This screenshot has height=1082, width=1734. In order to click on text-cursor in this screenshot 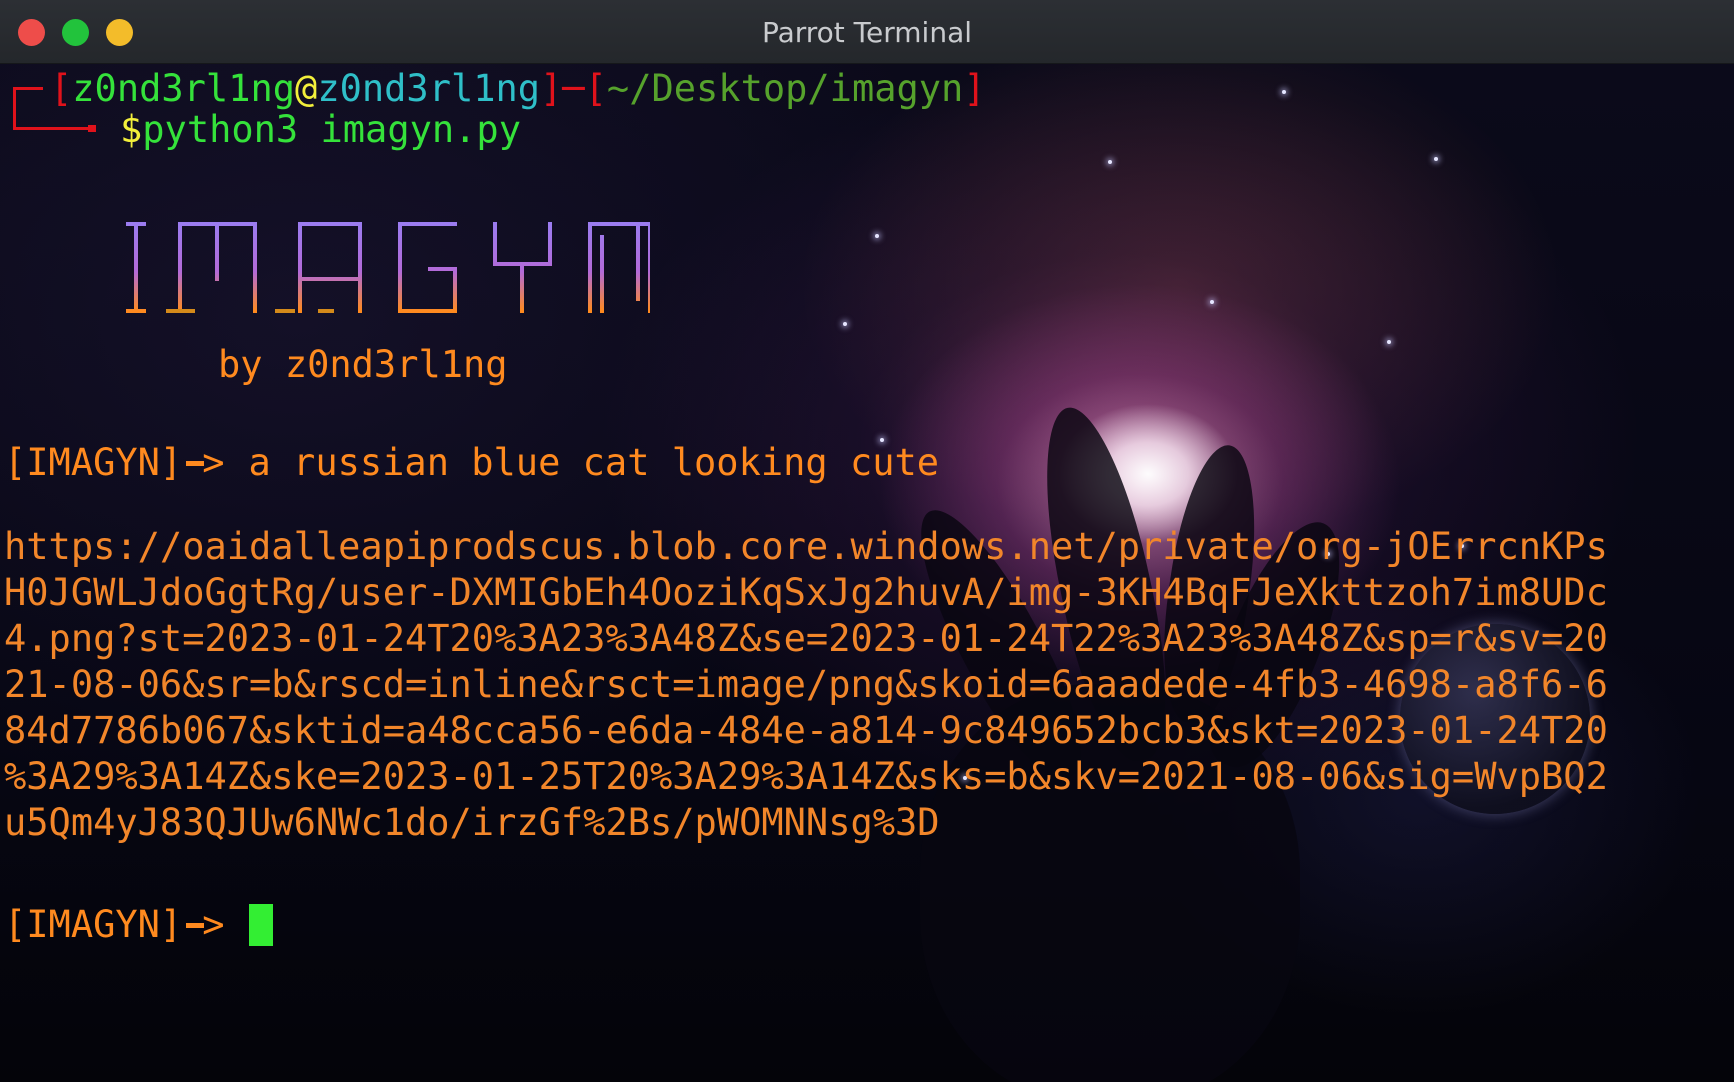, I will do `click(260, 925)`.